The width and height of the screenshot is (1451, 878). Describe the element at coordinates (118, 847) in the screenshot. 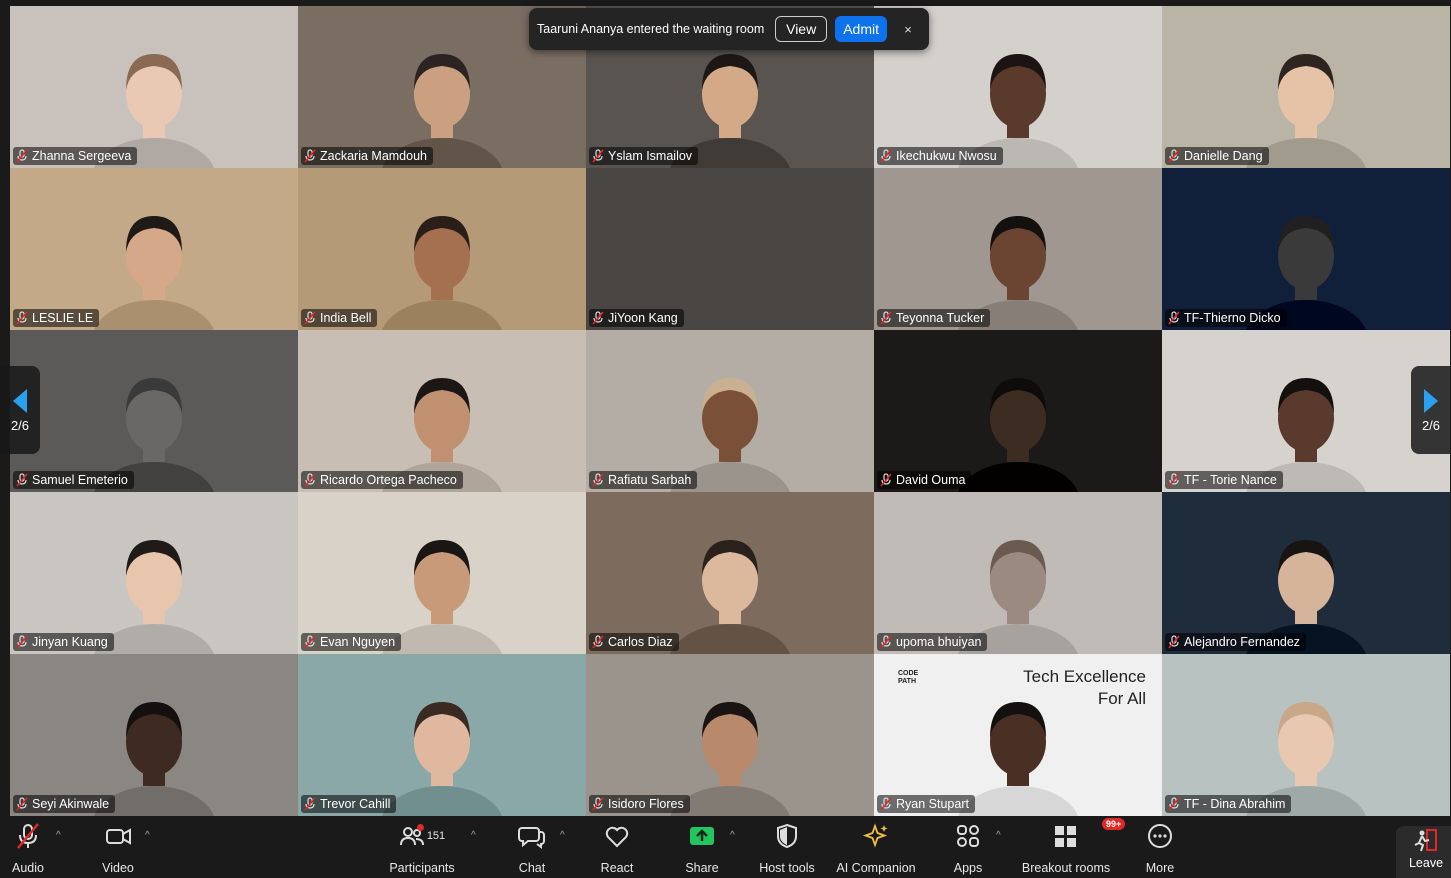

I see `video-button: Video` at that location.